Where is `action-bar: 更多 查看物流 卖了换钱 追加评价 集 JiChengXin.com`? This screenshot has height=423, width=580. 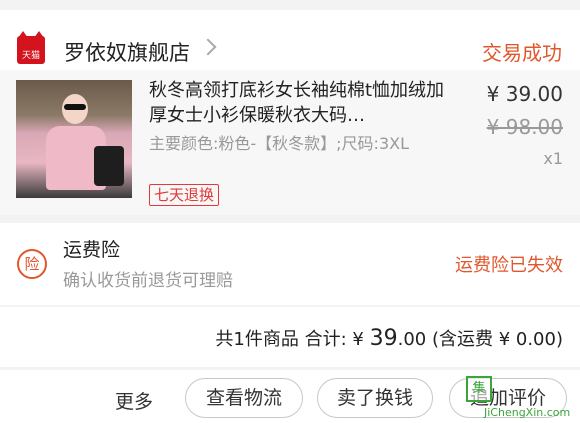 action-bar: 更多 查看物流 卖了换钱 追加评价 集 JiChengXin.com is located at coordinates (290, 396).